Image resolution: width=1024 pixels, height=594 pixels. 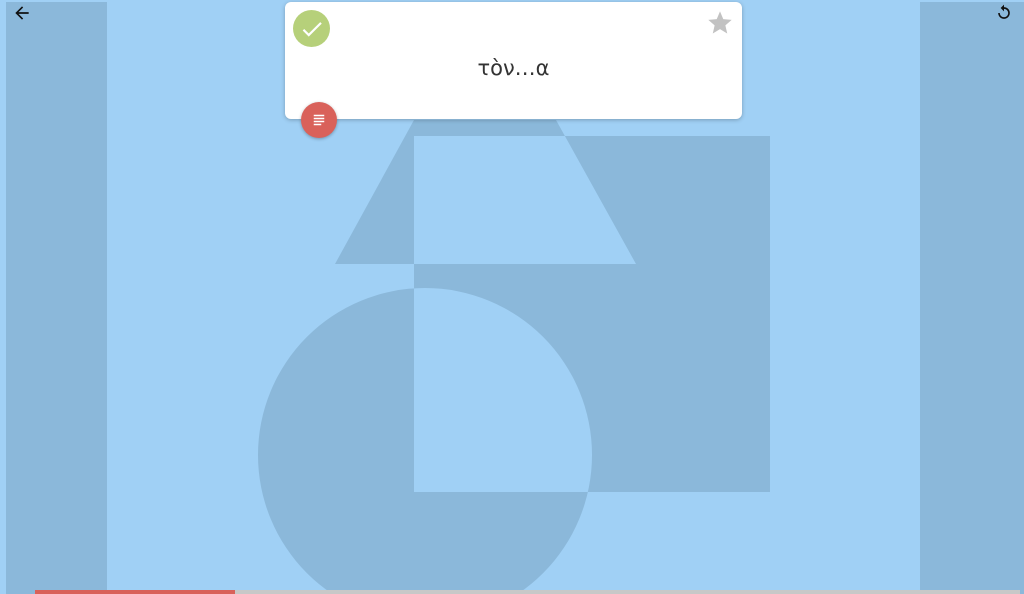 I want to click on notes-icon, so click(x=319, y=120).